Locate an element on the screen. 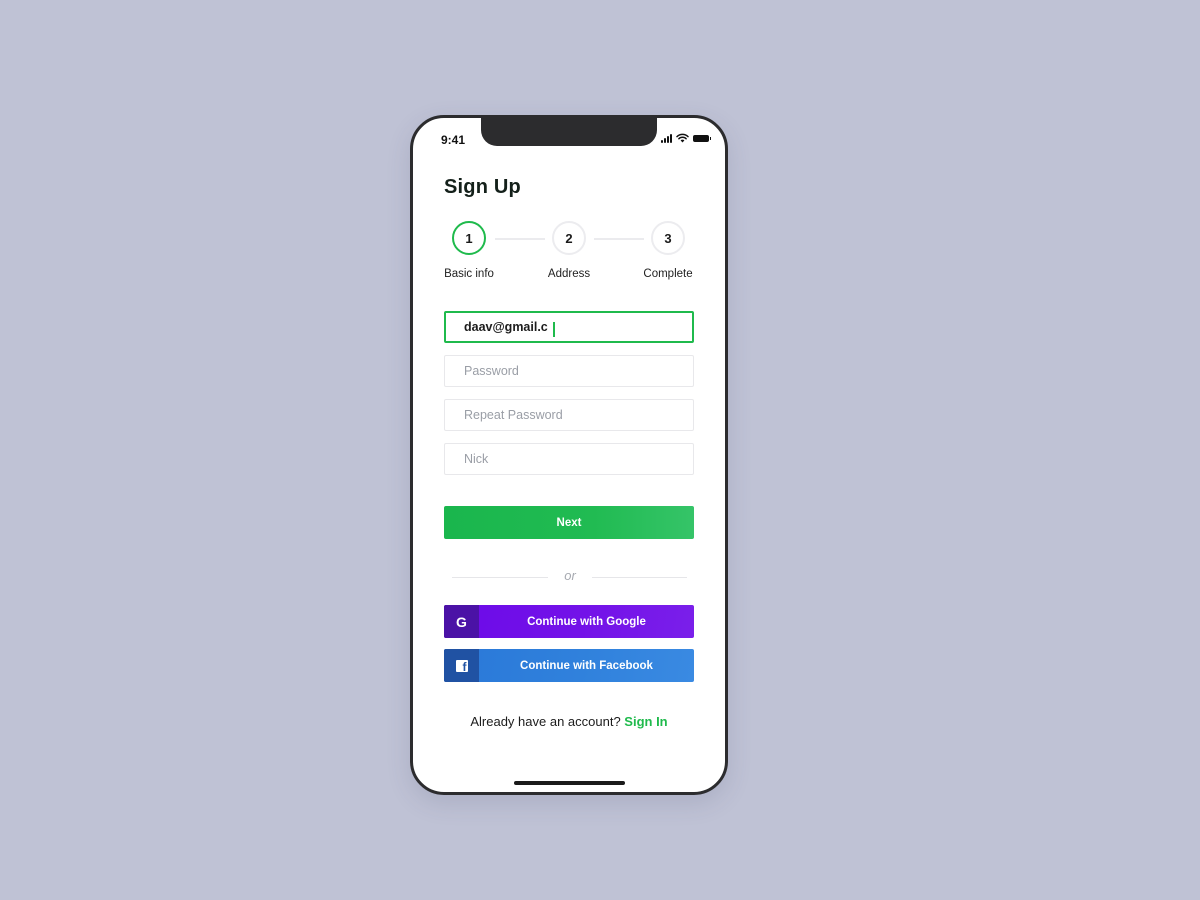  step-1-indicator: 1 is located at coordinates (469, 238).